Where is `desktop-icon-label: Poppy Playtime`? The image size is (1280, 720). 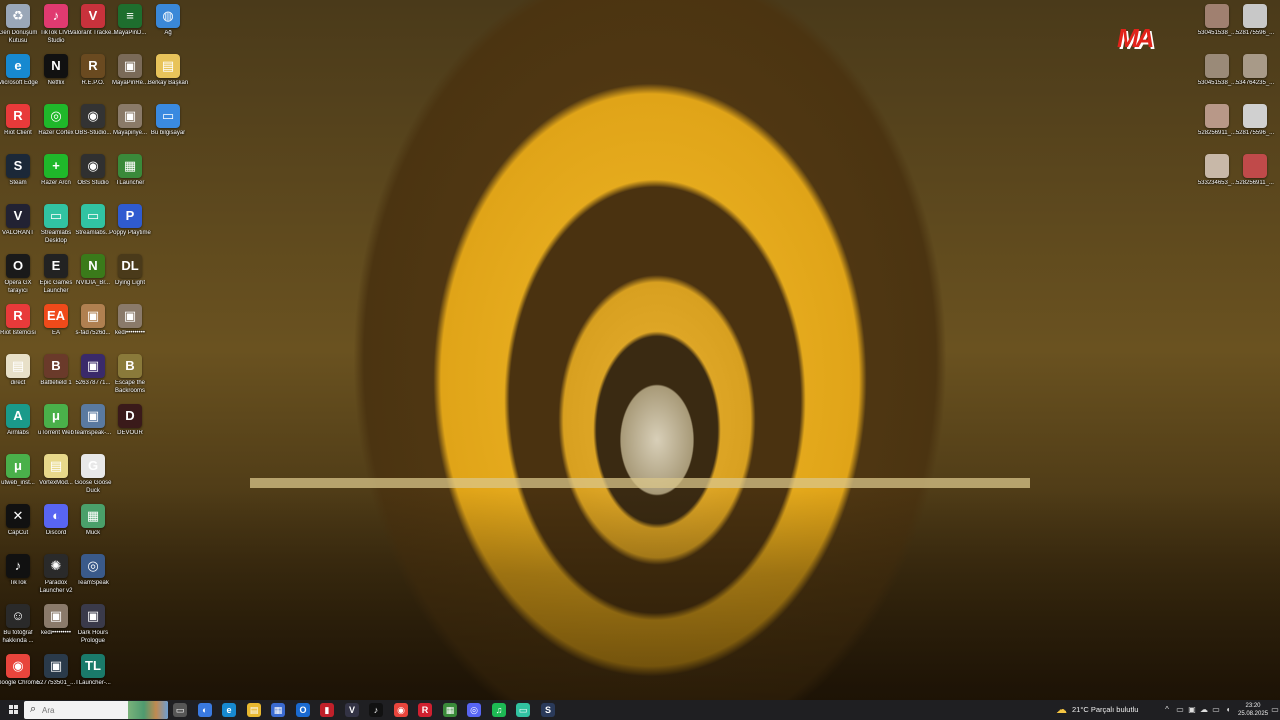
desktop-icon-label: Poppy Playtime is located at coordinates (130, 233).